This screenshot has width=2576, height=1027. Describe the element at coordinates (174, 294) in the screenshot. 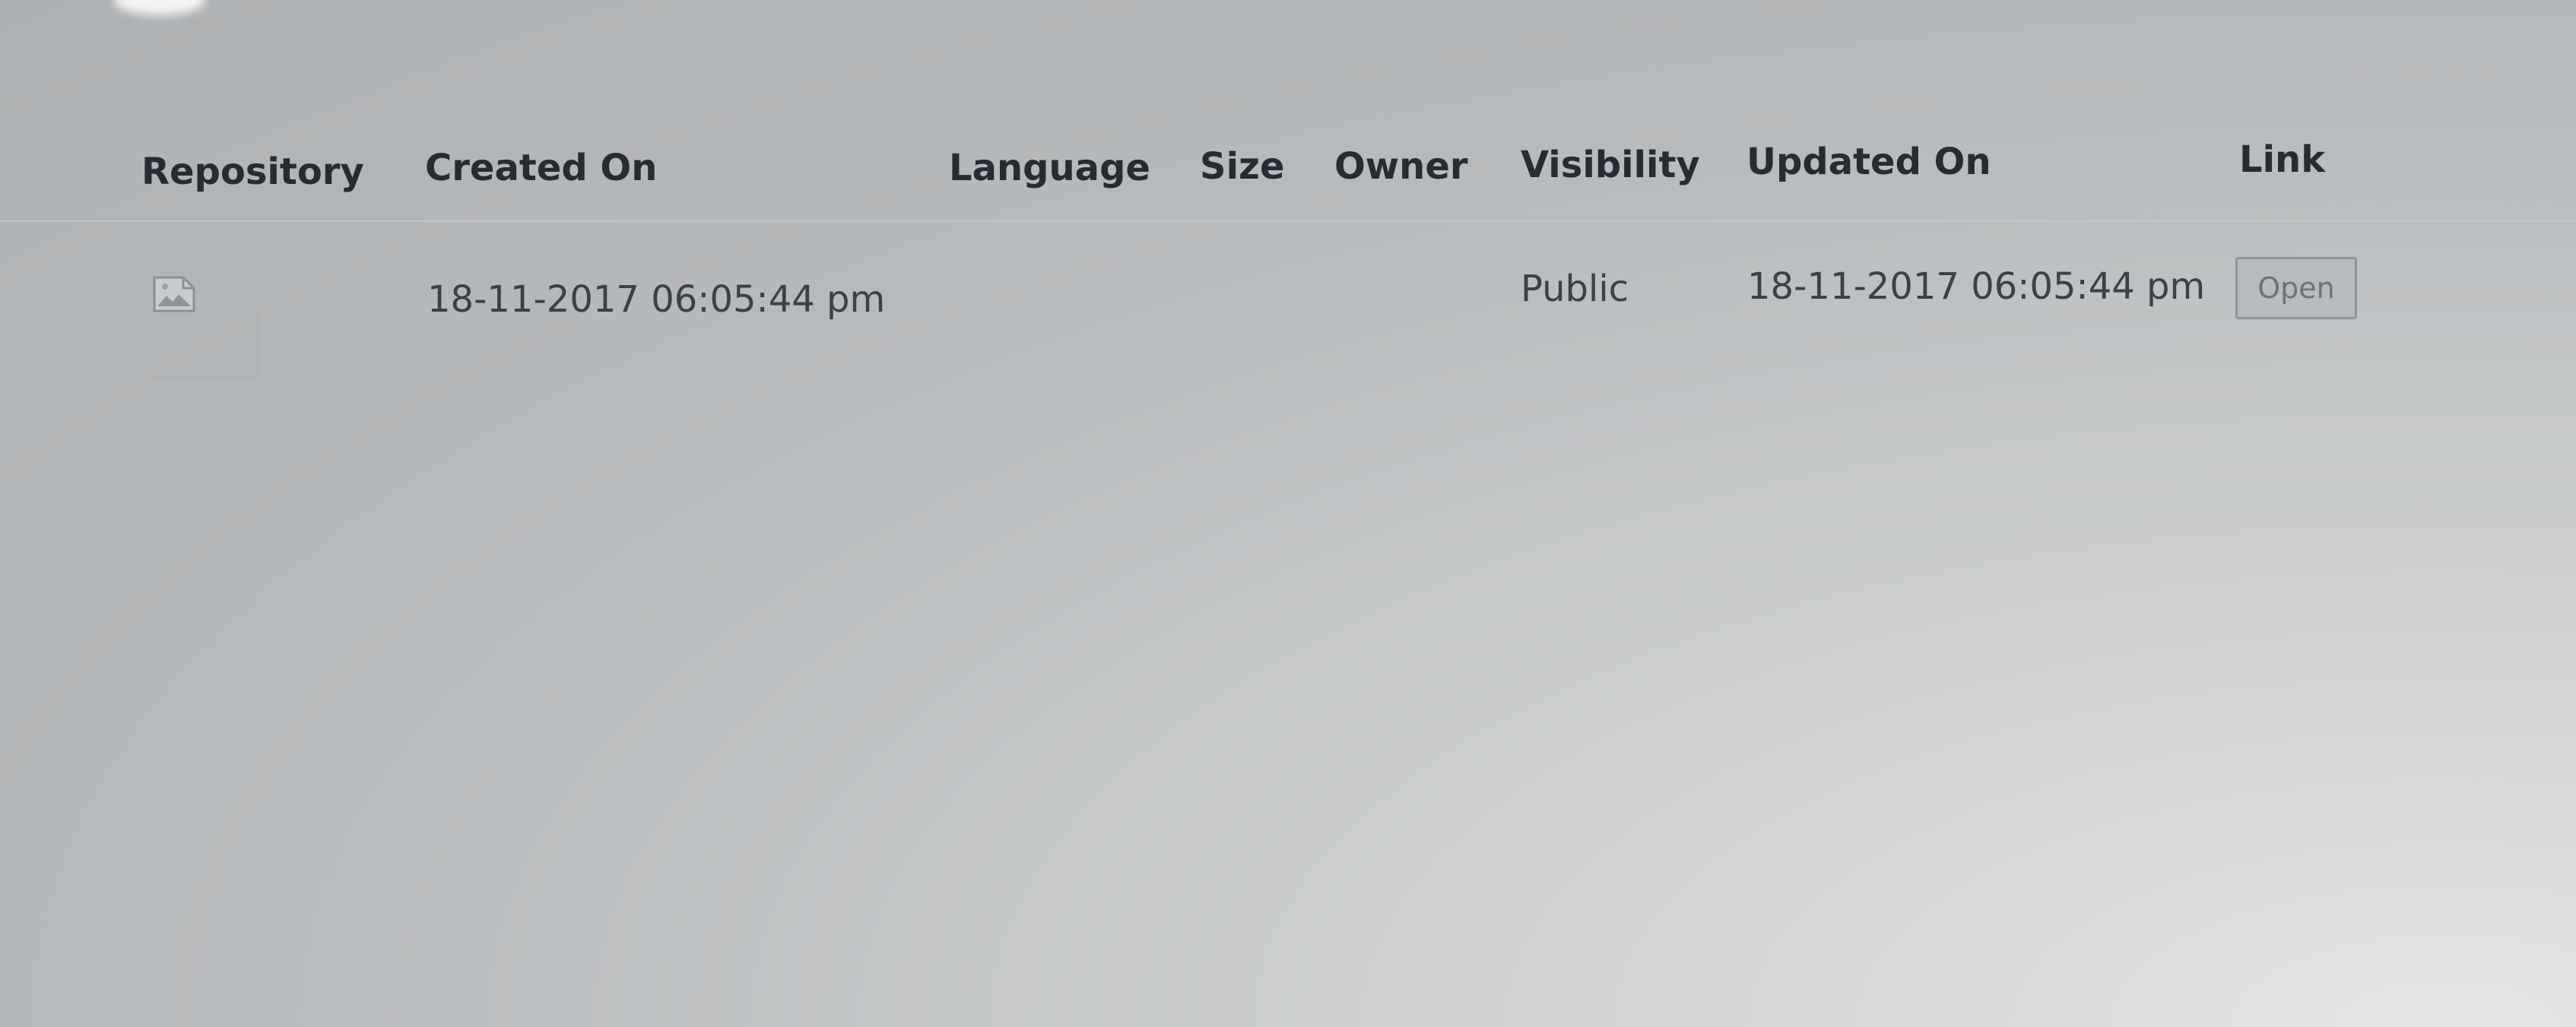

I see `broken-image-icon` at that location.